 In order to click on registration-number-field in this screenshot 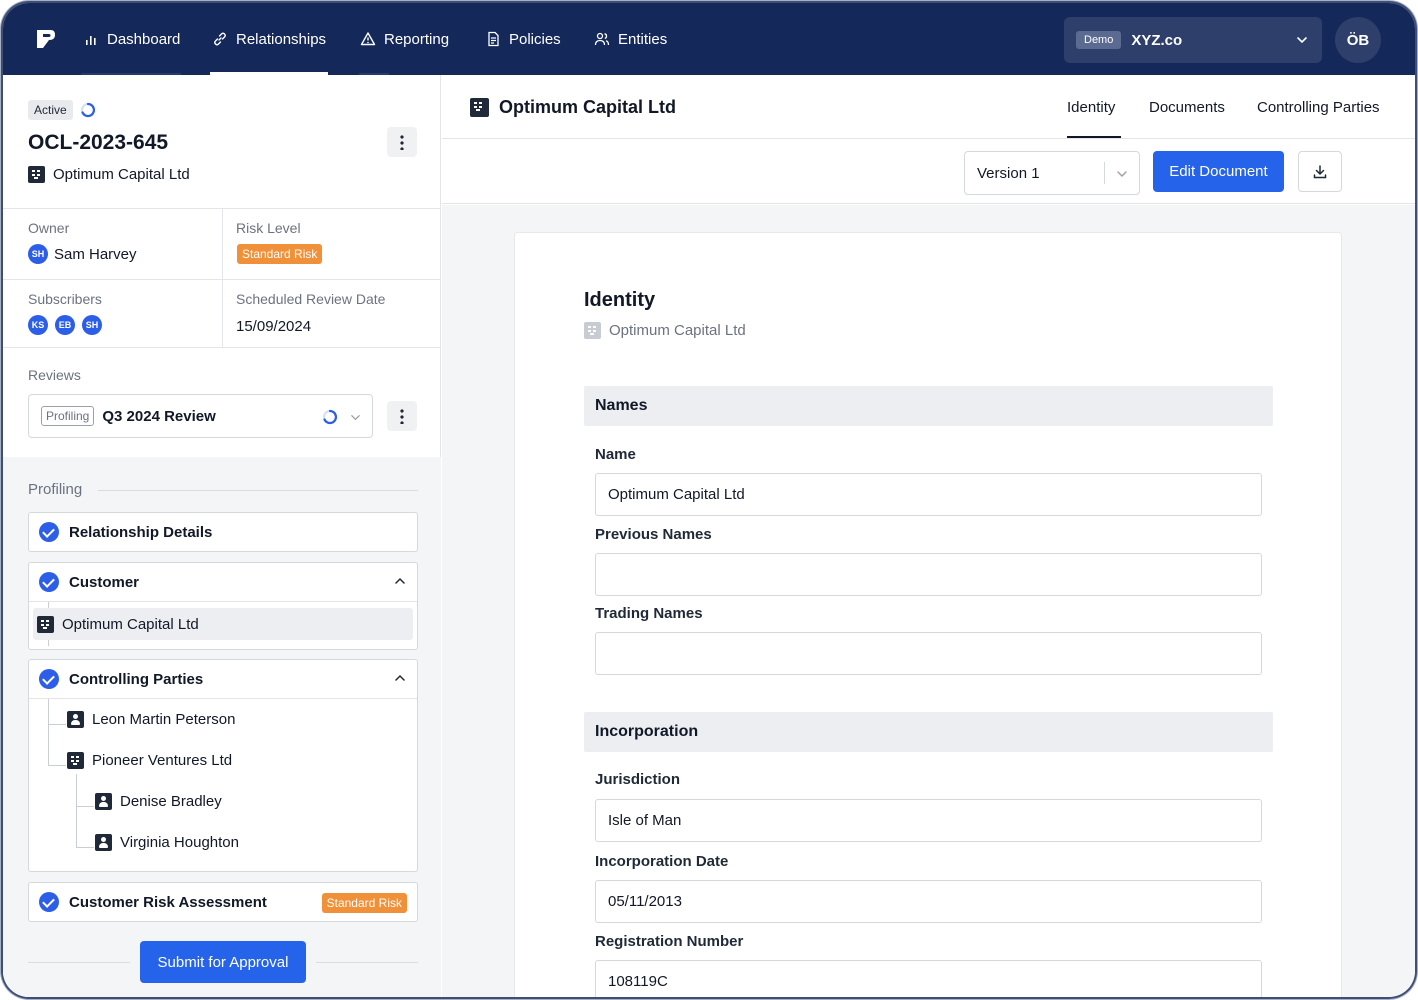, I will do `click(928, 978)`.